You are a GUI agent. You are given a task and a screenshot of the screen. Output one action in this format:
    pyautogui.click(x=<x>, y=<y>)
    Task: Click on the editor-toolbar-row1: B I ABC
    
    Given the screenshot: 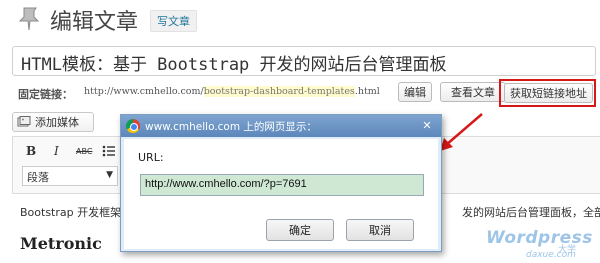 What is the action you would take?
    pyautogui.click(x=67, y=152)
    